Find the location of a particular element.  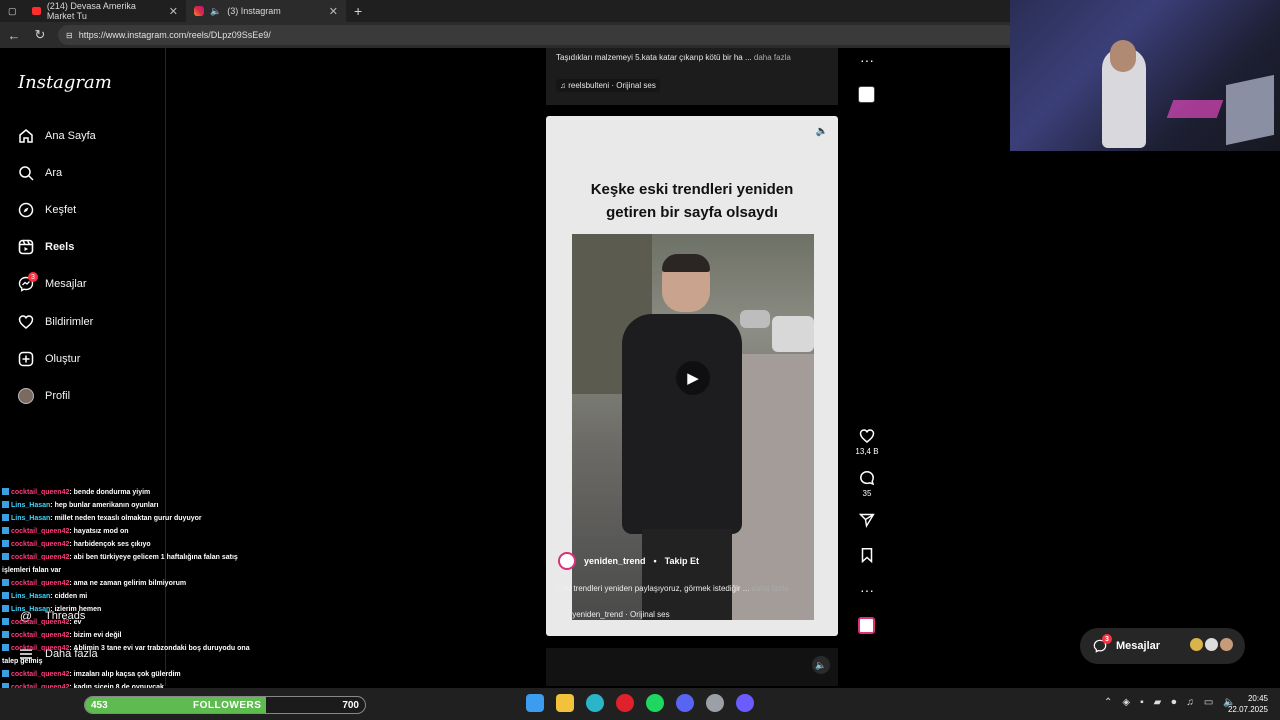

nav-create: Oluştur is located at coordinates (49, 359).